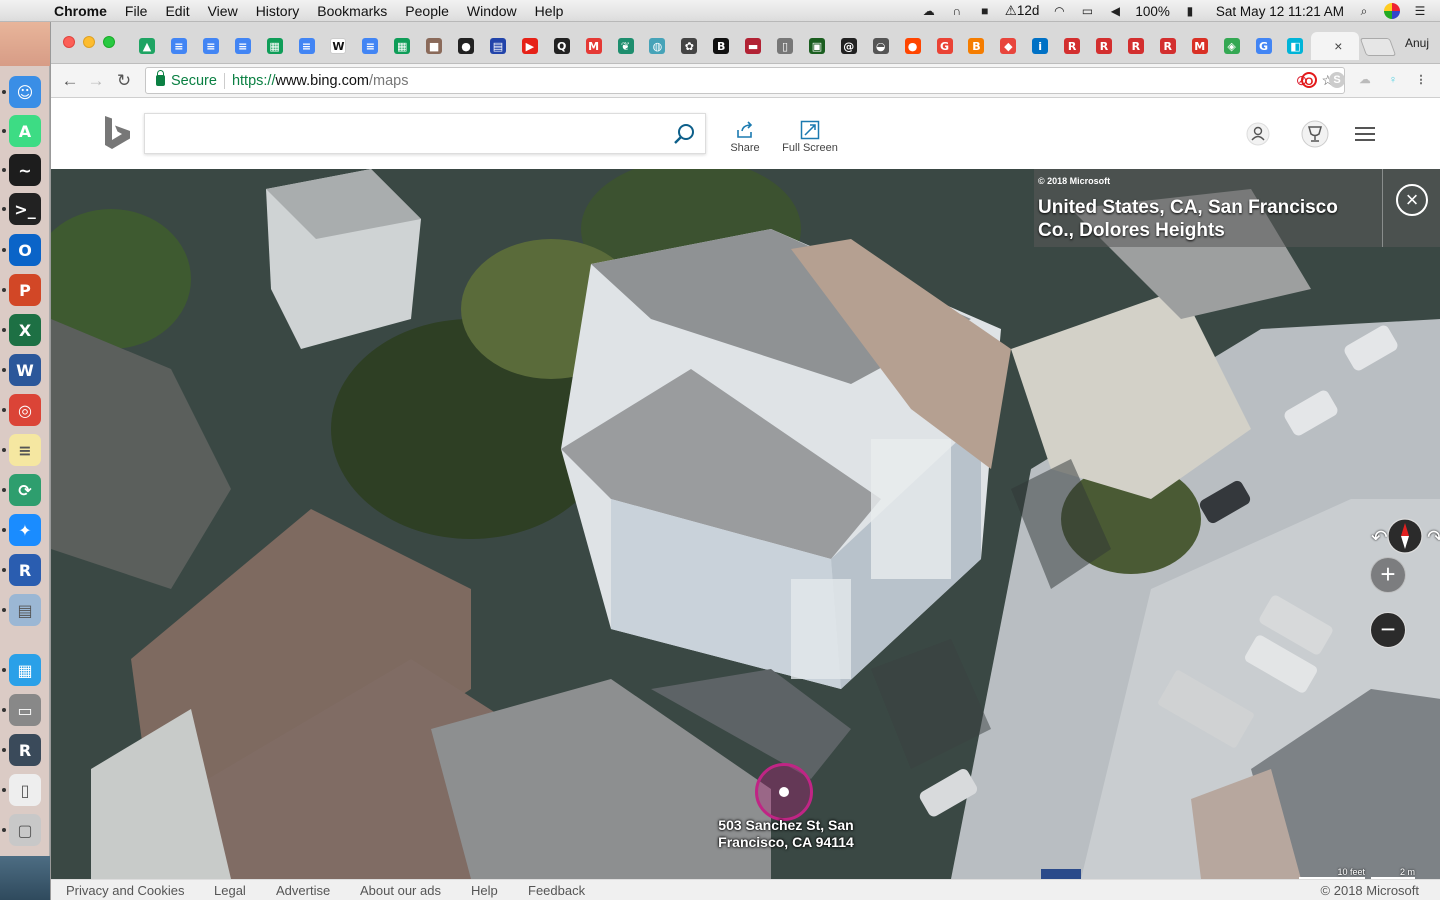 The image size is (1440, 900). I want to click on terminal-icon: >_, so click(25, 209).